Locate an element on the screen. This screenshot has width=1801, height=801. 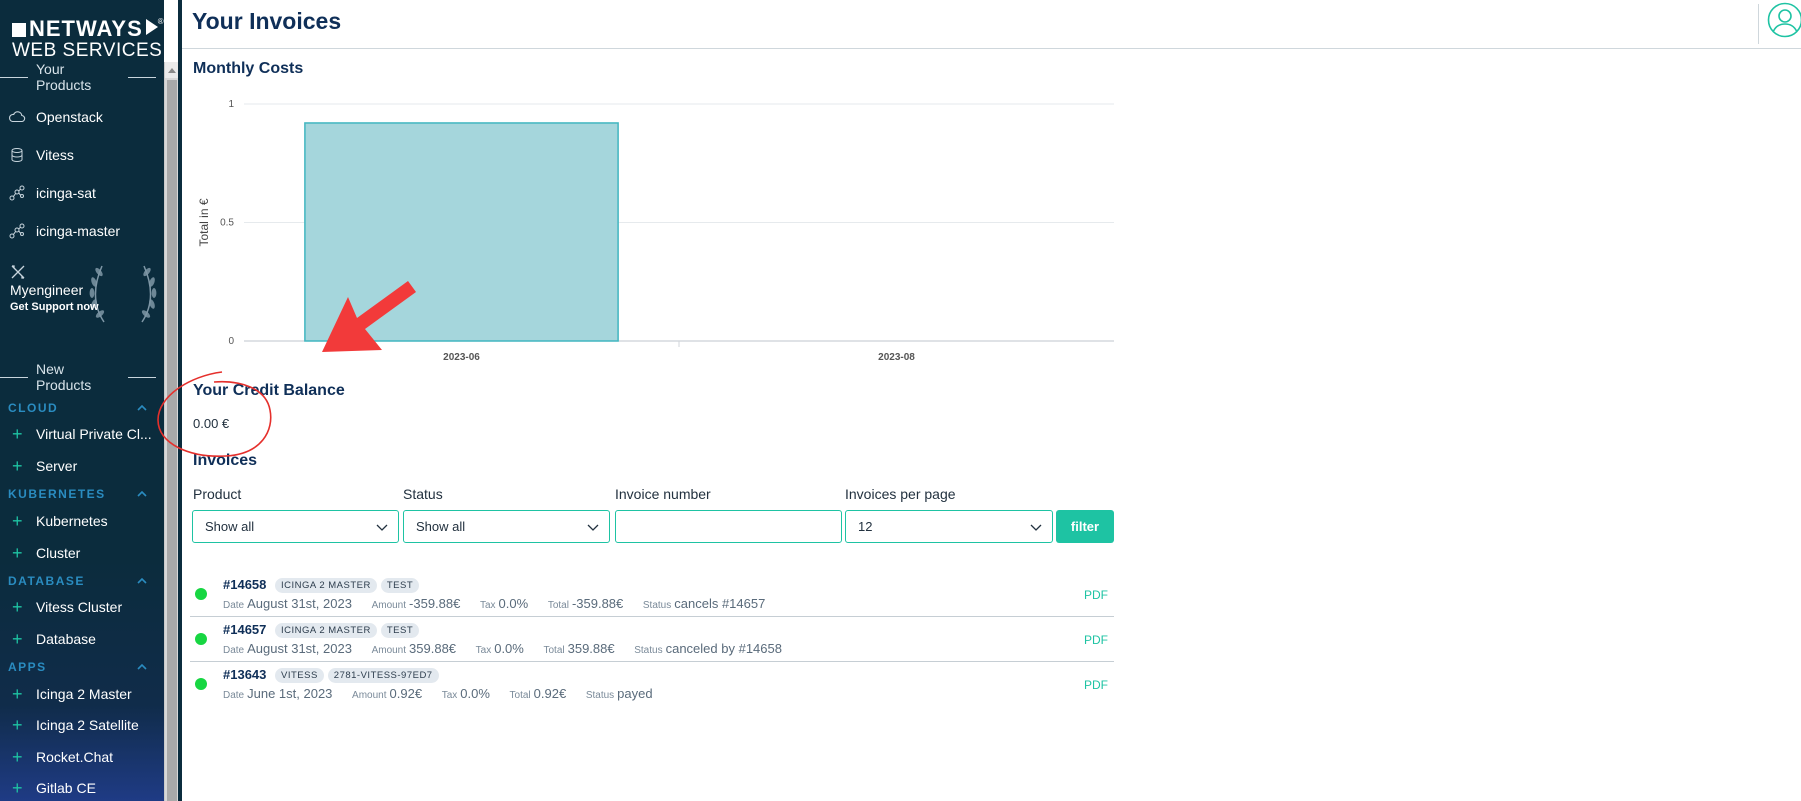
sidebar-item-icinga-master: icinga-master is located at coordinates (64, 231).